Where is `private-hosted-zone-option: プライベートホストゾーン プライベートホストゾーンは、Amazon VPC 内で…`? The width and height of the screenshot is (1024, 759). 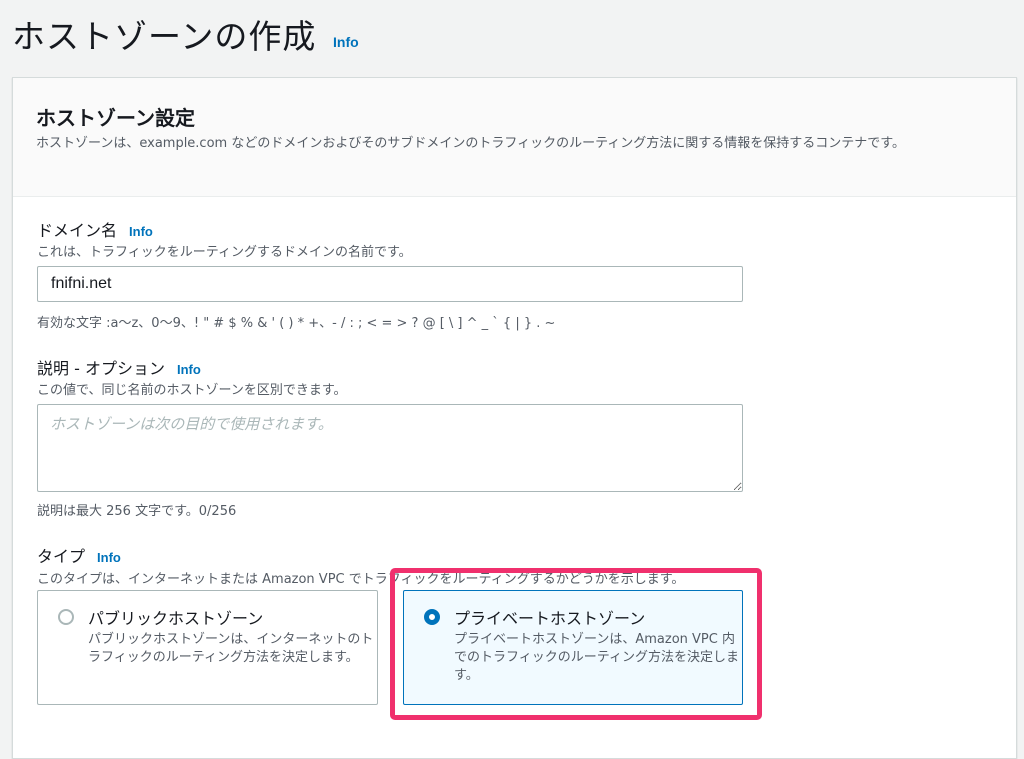
private-hosted-zone-option: プライベートホストゾーン プライベートホストゾーンは、Amazon VPC 内で… is located at coordinates (573, 647).